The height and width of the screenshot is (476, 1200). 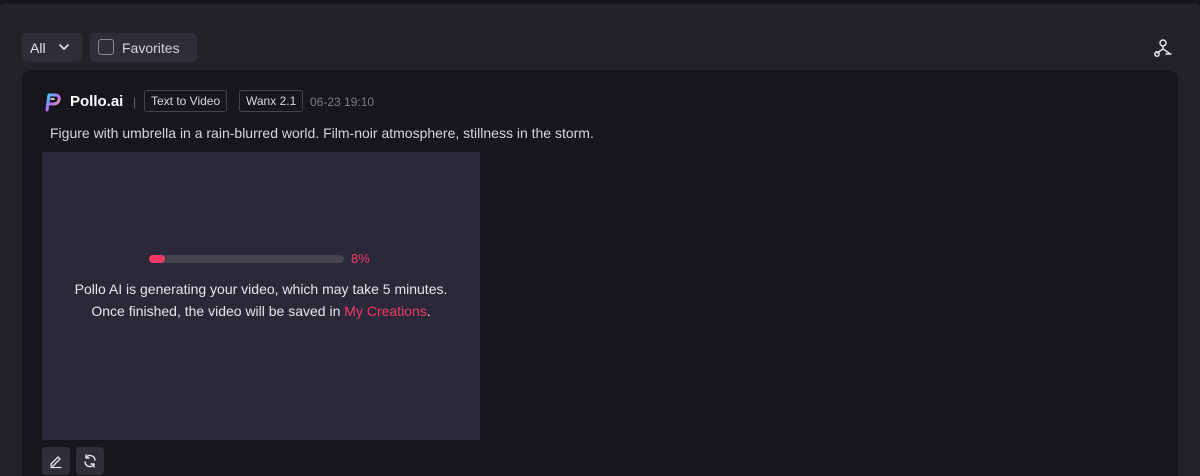 What do you see at coordinates (342, 102) in the screenshot?
I see `timestamp: 06-23 19:10` at bounding box center [342, 102].